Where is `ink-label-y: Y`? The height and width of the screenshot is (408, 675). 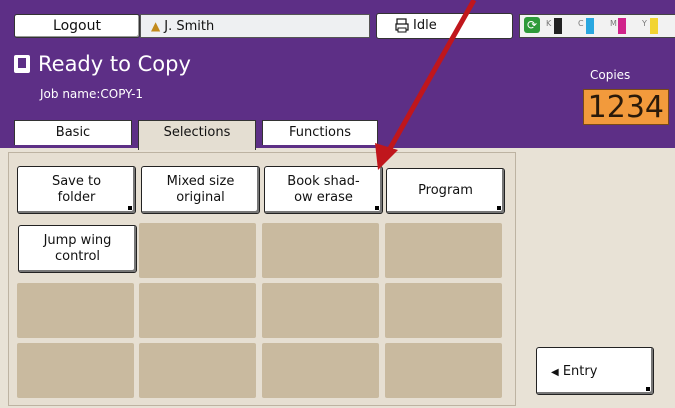
ink-label-y: Y is located at coordinates (644, 23).